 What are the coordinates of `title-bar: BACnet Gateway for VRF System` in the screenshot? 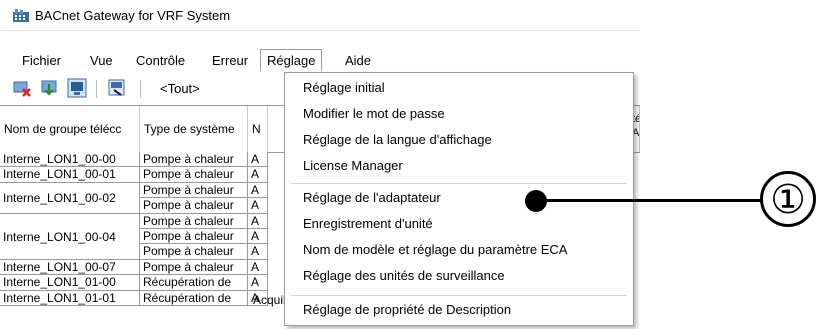 It's located at (320, 15).